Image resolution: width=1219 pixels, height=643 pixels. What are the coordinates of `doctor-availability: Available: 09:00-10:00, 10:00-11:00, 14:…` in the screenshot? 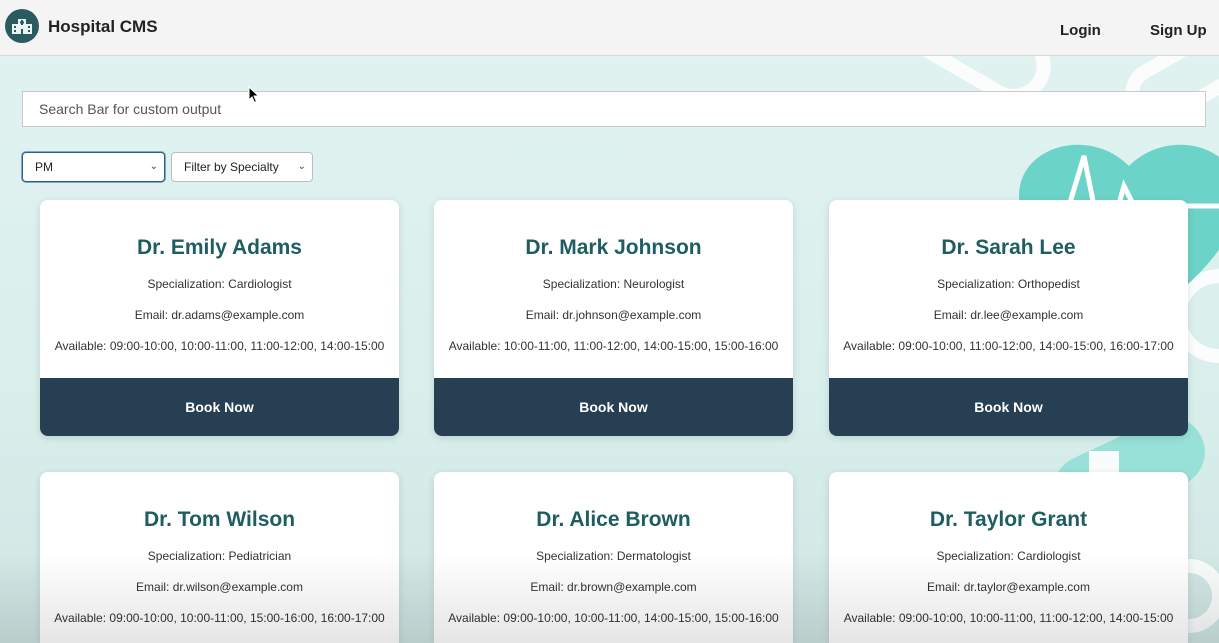 It's located at (613, 618).